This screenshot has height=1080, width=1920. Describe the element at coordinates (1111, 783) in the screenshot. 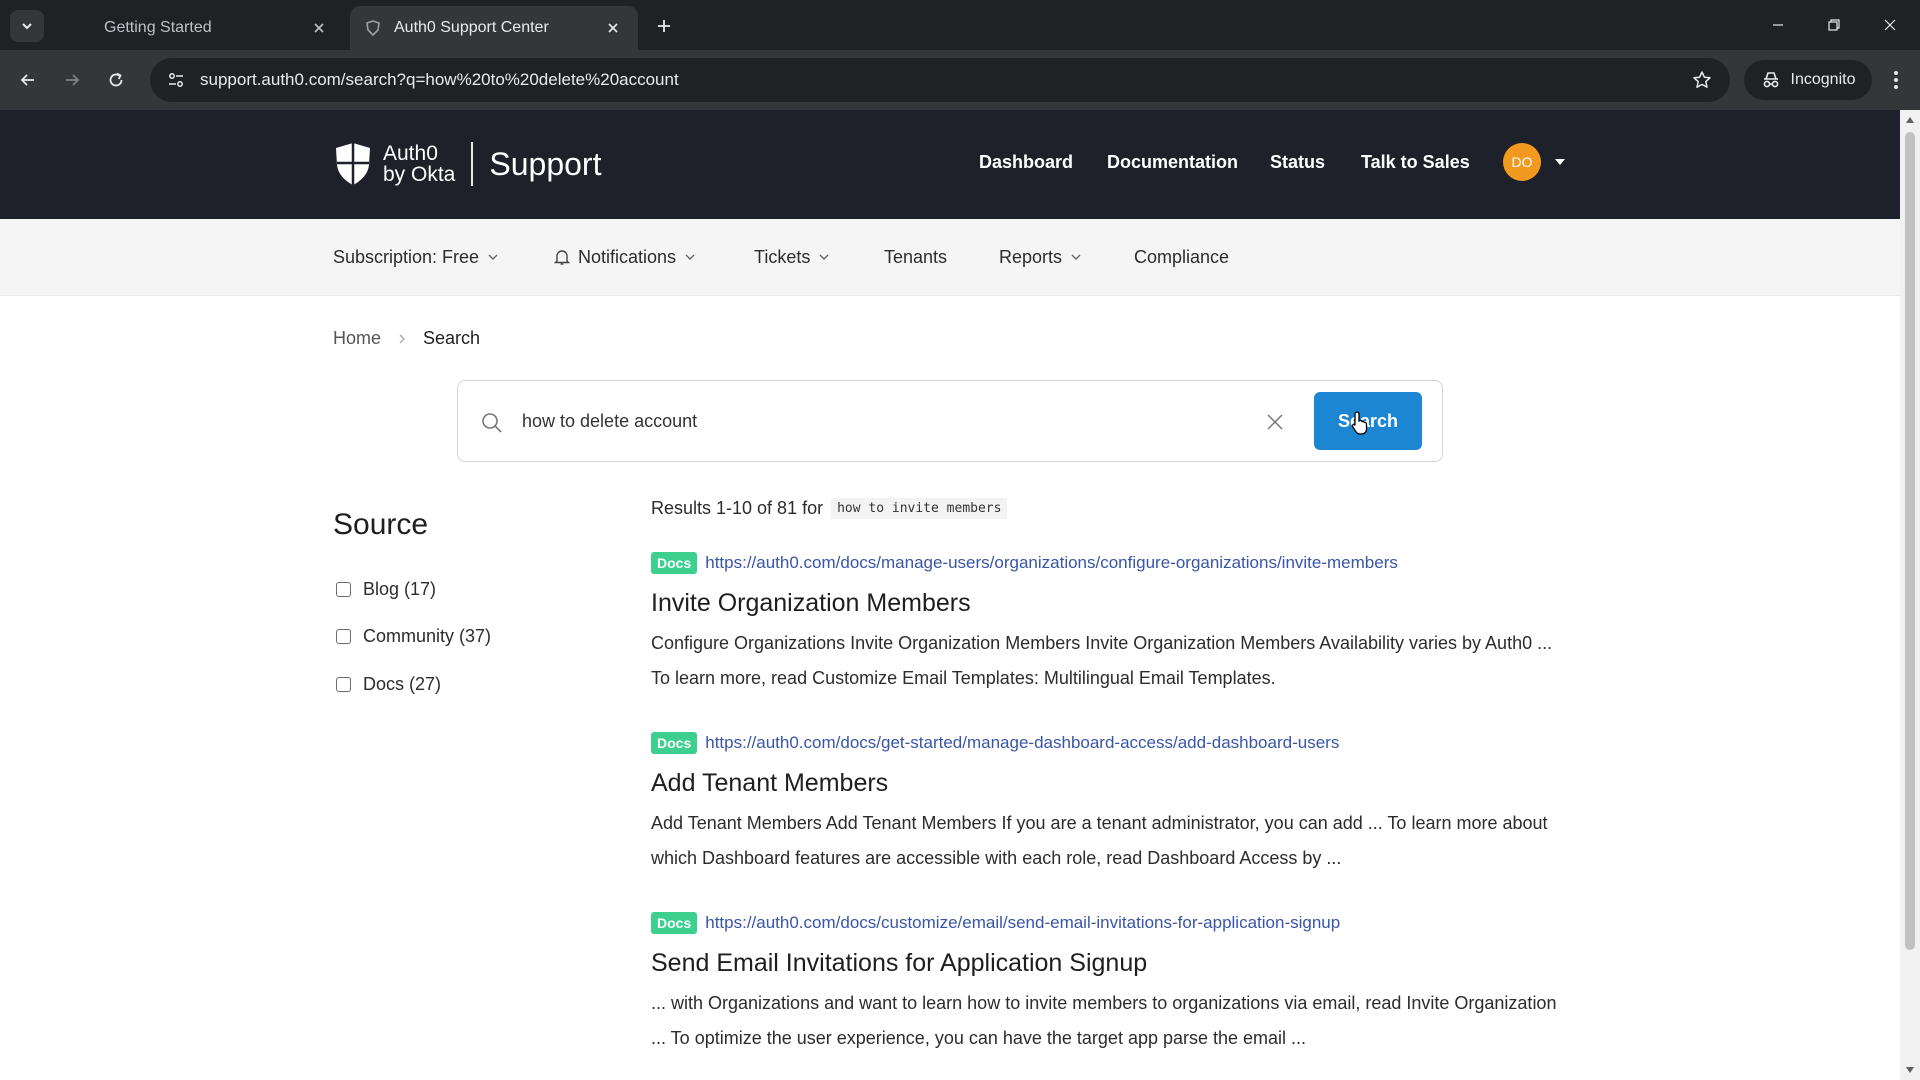

I see `result-title: Add Tenant Members` at that location.